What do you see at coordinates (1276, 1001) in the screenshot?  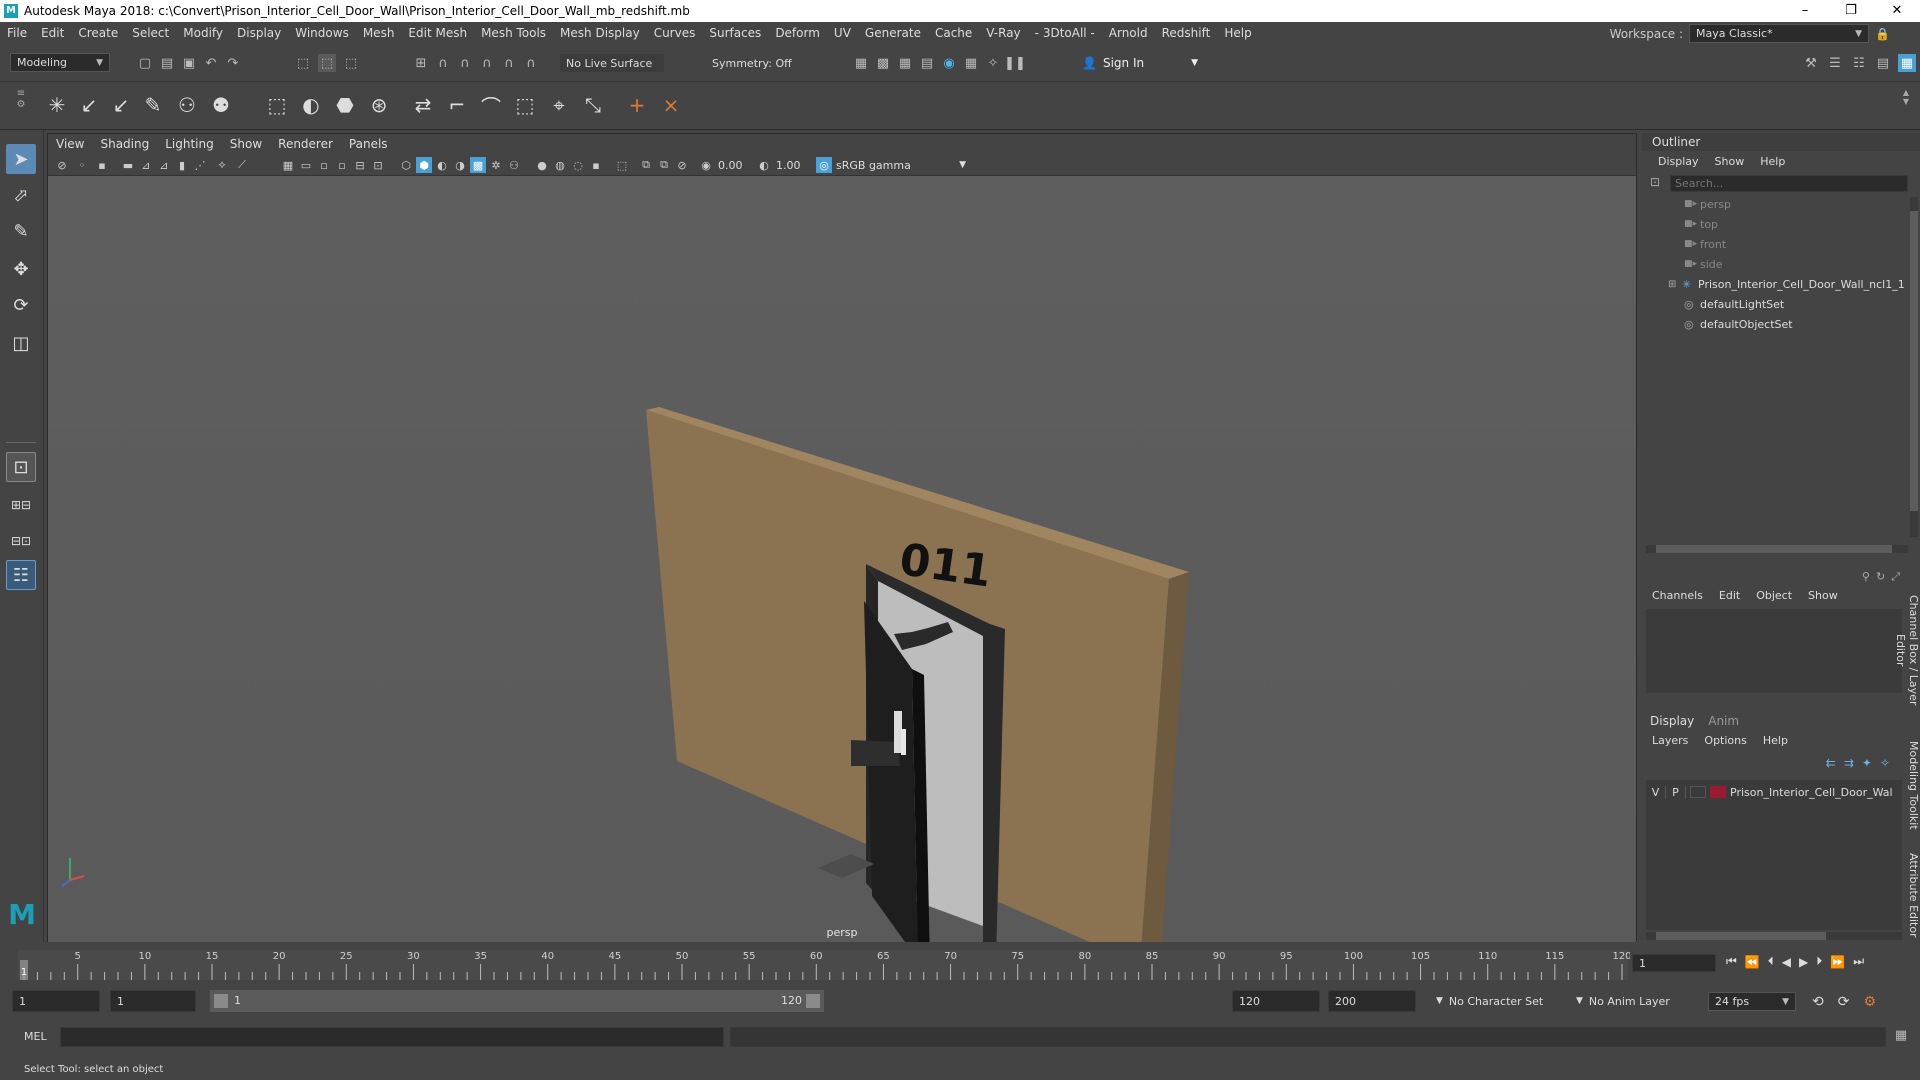 I see `playback-end-field: 120` at bounding box center [1276, 1001].